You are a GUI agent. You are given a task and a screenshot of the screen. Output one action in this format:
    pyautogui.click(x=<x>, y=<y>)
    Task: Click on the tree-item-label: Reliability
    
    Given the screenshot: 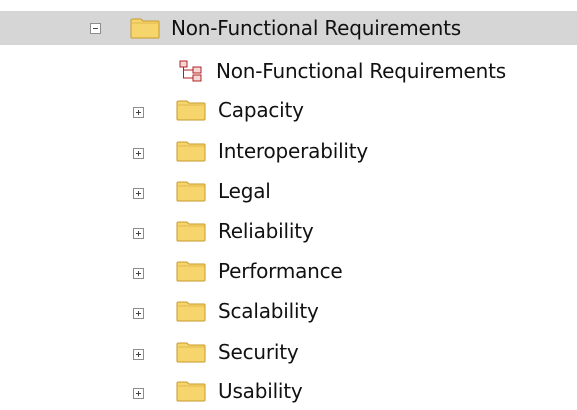 What is the action you would take?
    pyautogui.click(x=266, y=231)
    